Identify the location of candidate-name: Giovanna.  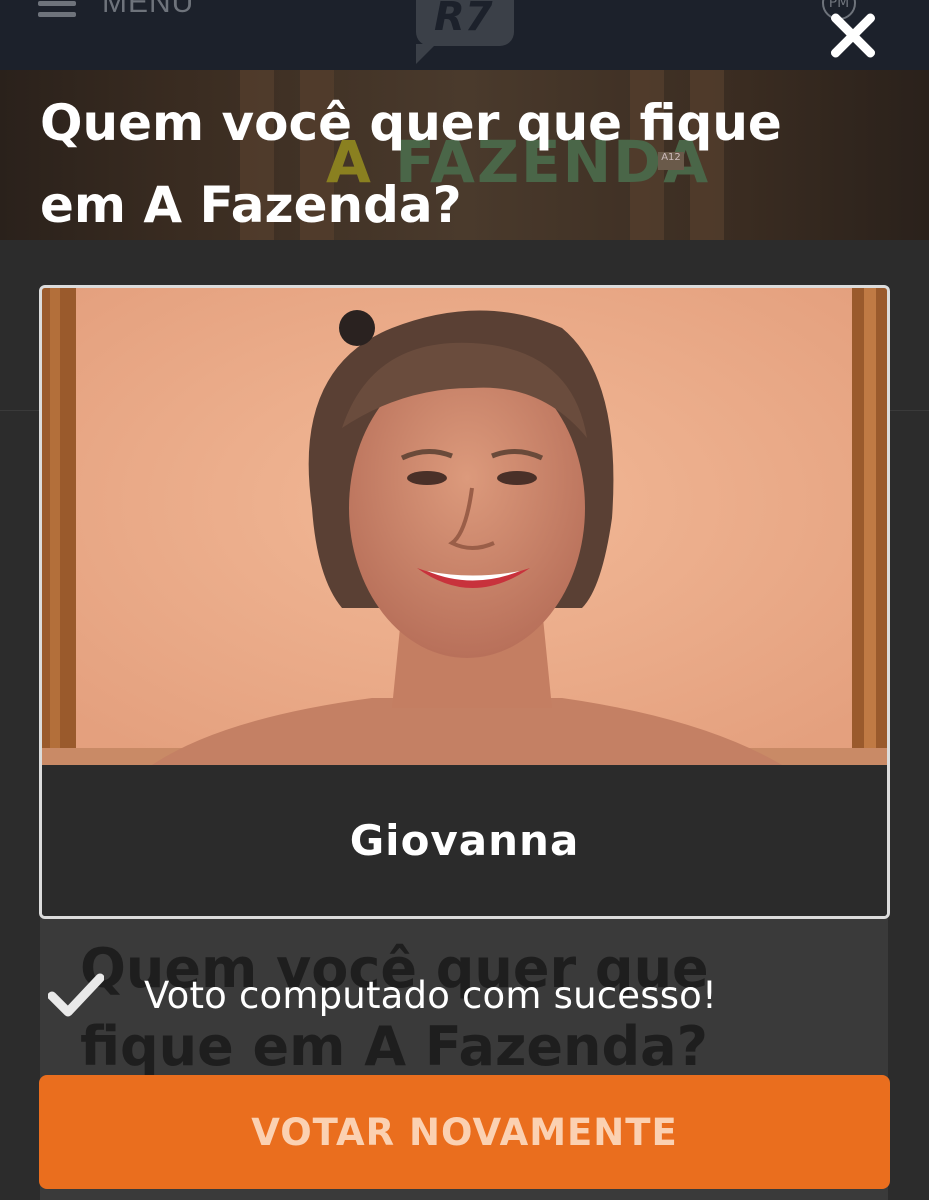
(464, 840).